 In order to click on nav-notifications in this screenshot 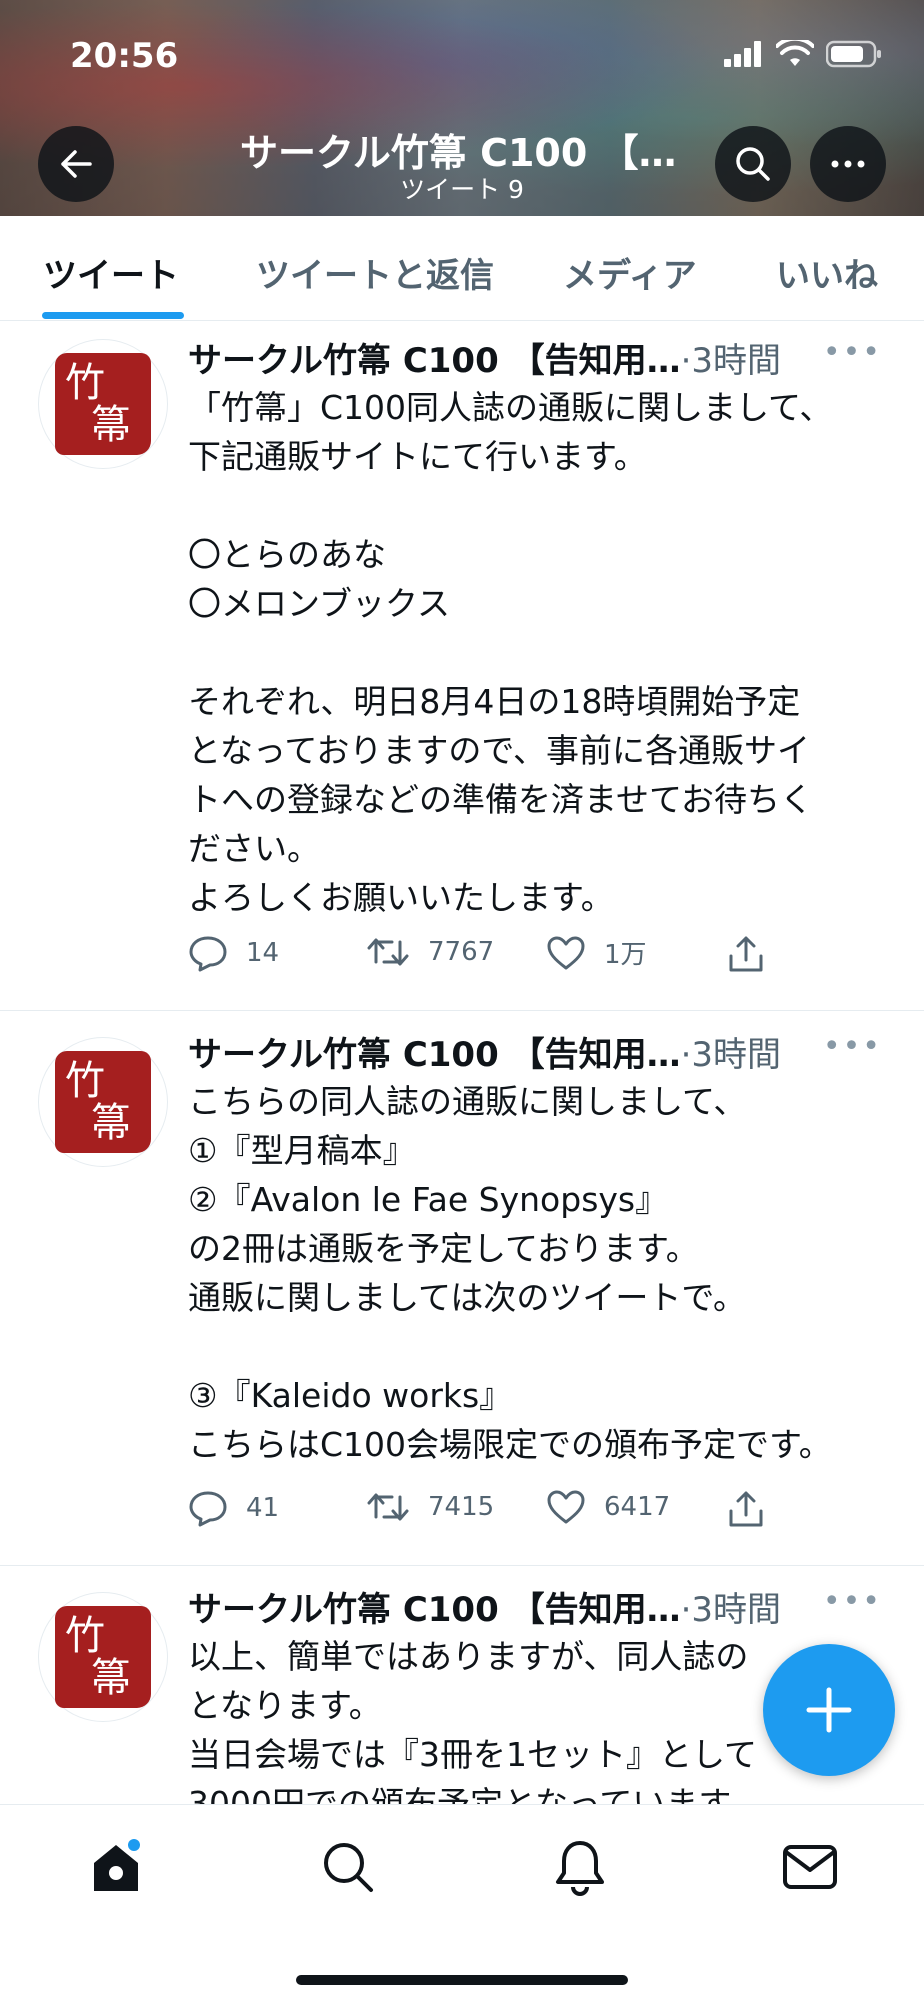, I will do `click(580, 1867)`.